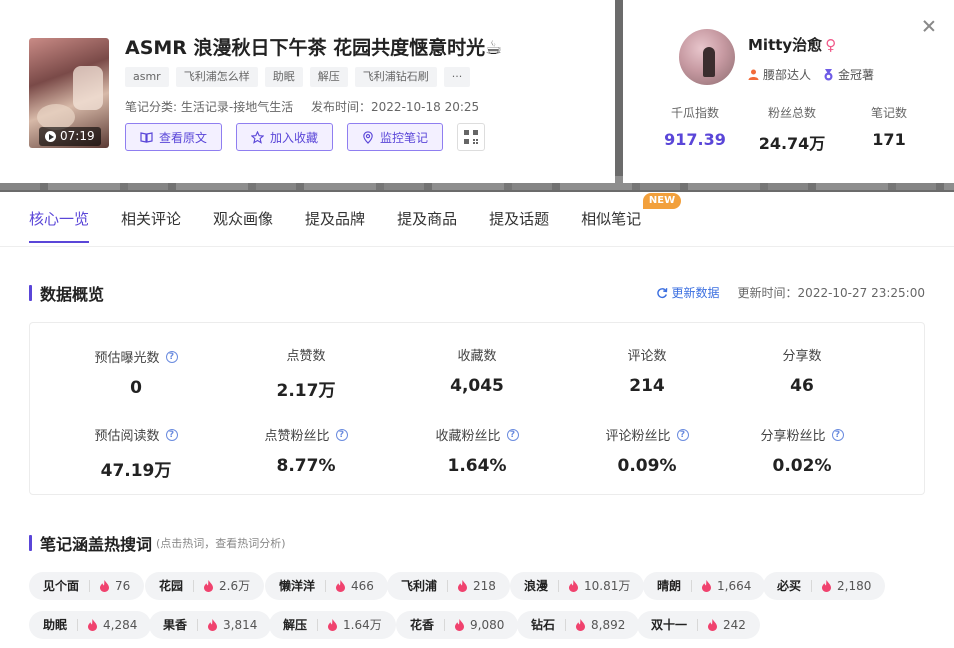  What do you see at coordinates (889, 129) in the screenshot?
I see `author-stat-notes: 笔记数 171` at bounding box center [889, 129].